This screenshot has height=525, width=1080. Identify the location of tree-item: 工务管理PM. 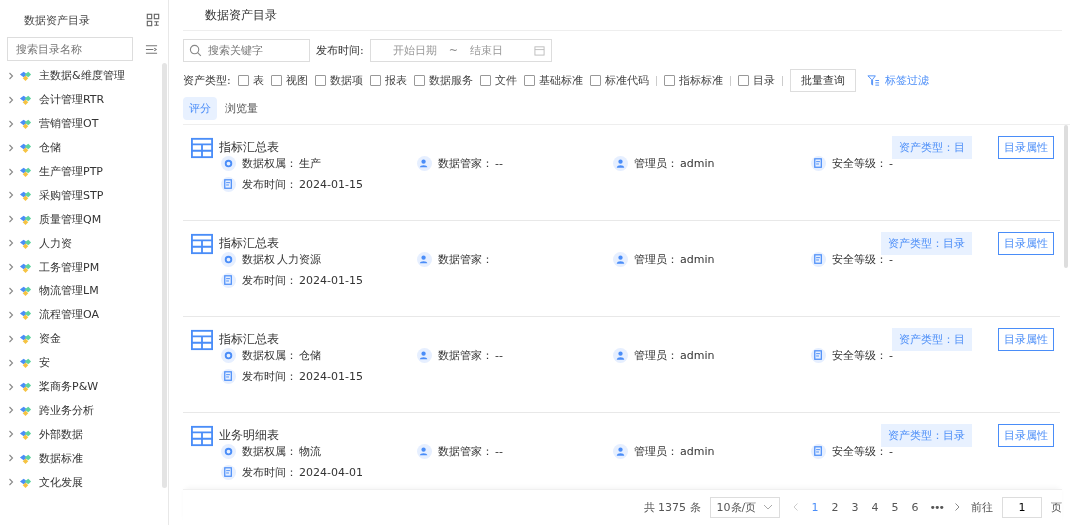
(84, 267).